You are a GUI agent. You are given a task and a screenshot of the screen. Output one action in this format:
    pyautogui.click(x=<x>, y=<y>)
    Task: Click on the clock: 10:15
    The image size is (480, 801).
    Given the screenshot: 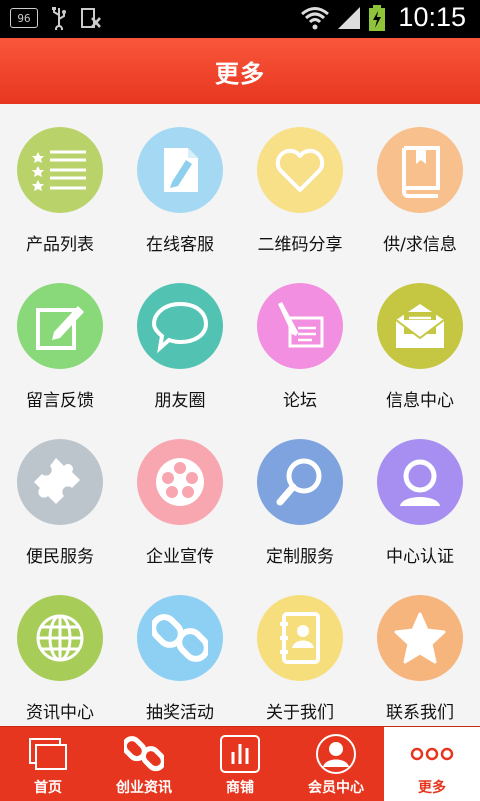 What is the action you would take?
    pyautogui.click(x=432, y=17)
    